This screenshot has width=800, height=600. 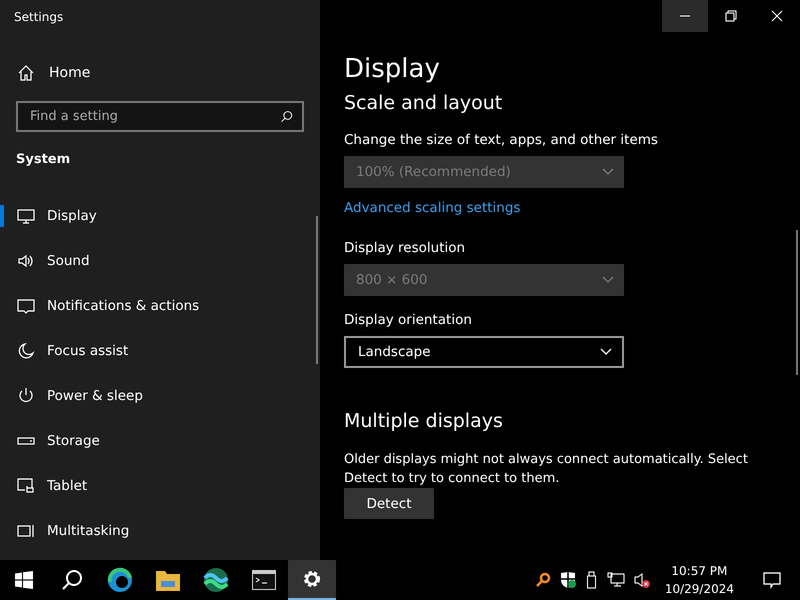 What do you see at coordinates (26, 485) in the screenshot?
I see `tablet-icon` at bounding box center [26, 485].